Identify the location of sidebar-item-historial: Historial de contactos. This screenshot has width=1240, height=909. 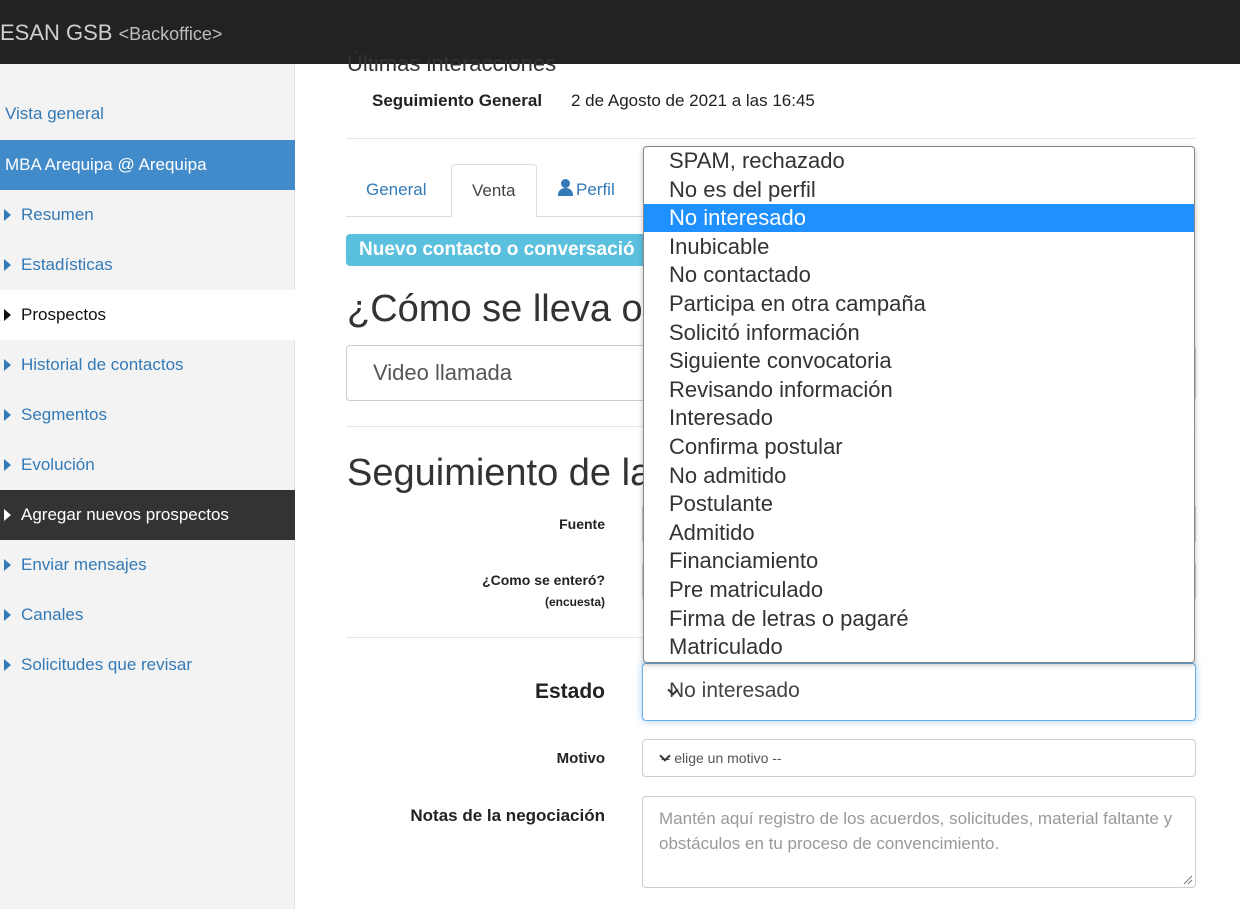
(147, 365).